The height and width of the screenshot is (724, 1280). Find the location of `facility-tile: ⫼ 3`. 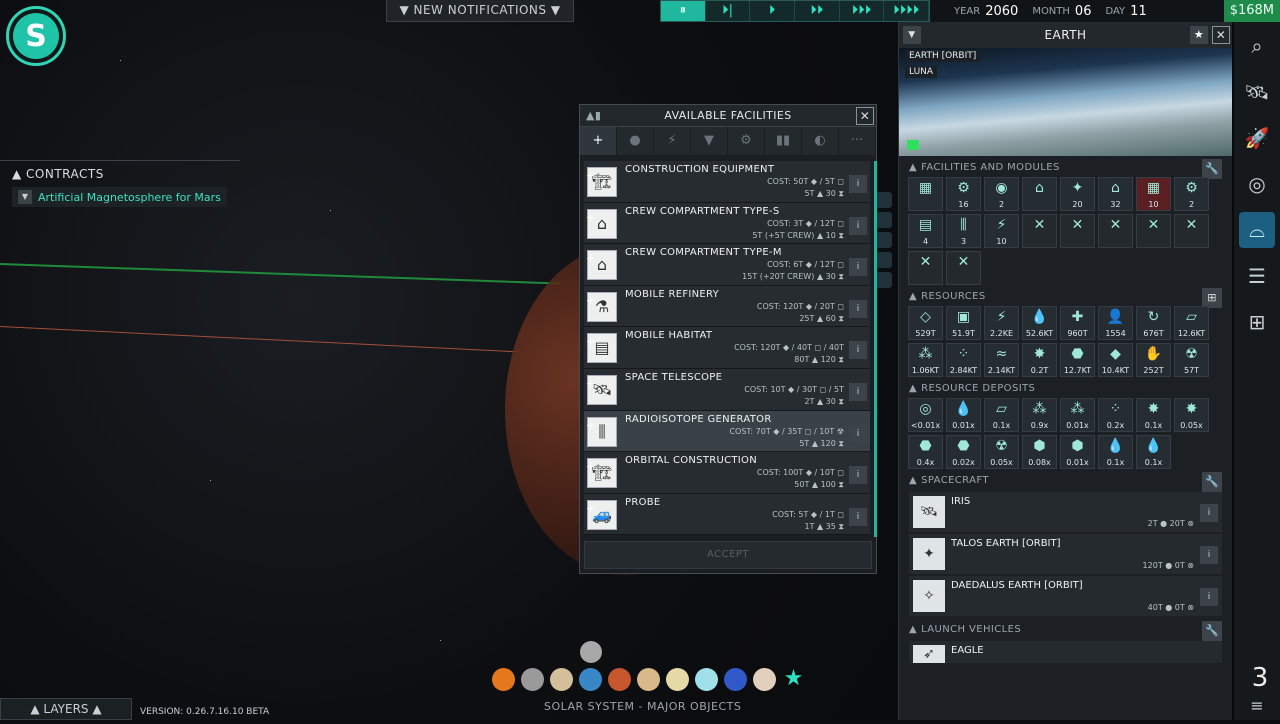

facility-tile: ⫼ 3 is located at coordinates (963, 231).